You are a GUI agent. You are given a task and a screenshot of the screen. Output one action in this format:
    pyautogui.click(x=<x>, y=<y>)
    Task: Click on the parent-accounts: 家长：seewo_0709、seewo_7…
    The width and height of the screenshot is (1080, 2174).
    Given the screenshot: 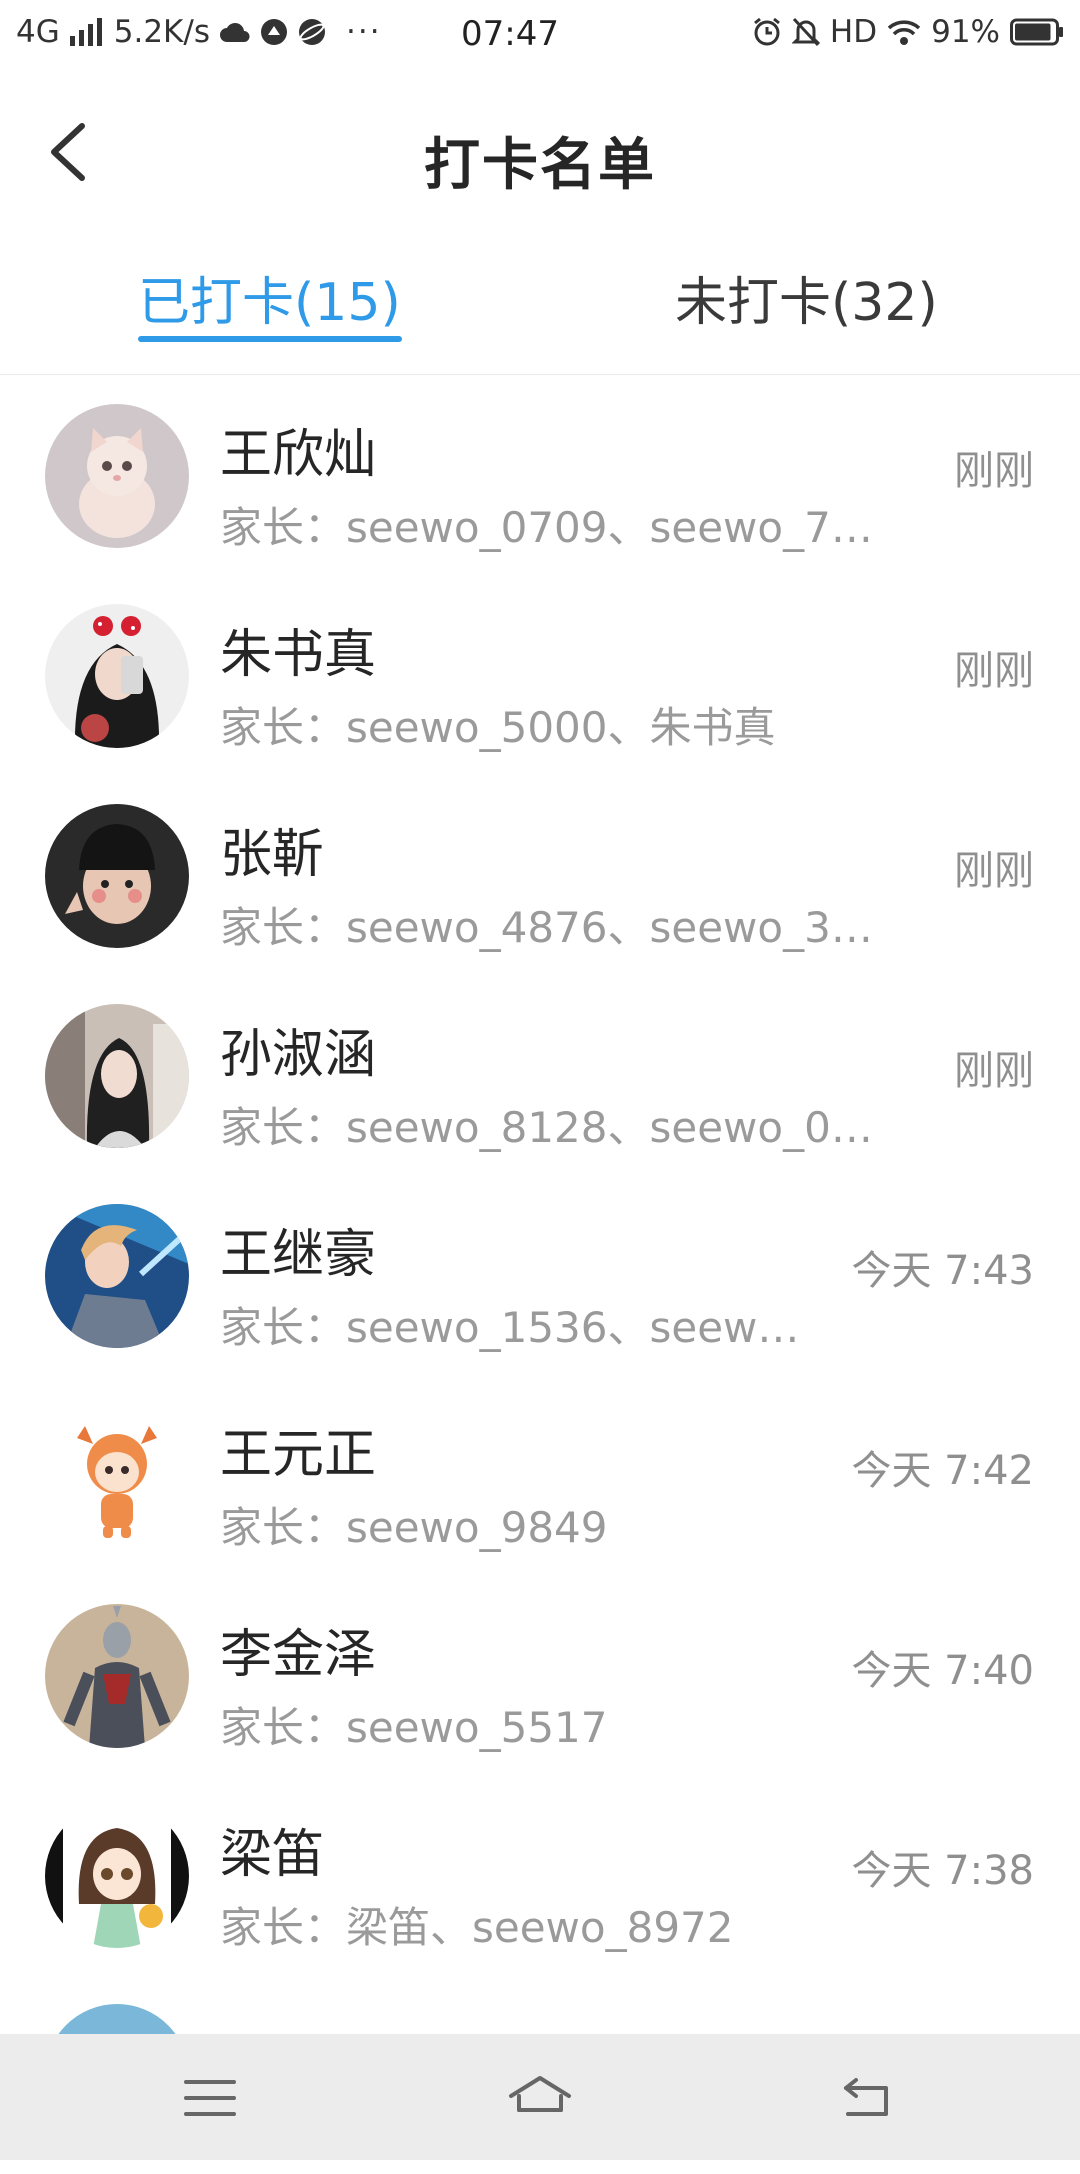 What is the action you would take?
    pyautogui.click(x=546, y=527)
    